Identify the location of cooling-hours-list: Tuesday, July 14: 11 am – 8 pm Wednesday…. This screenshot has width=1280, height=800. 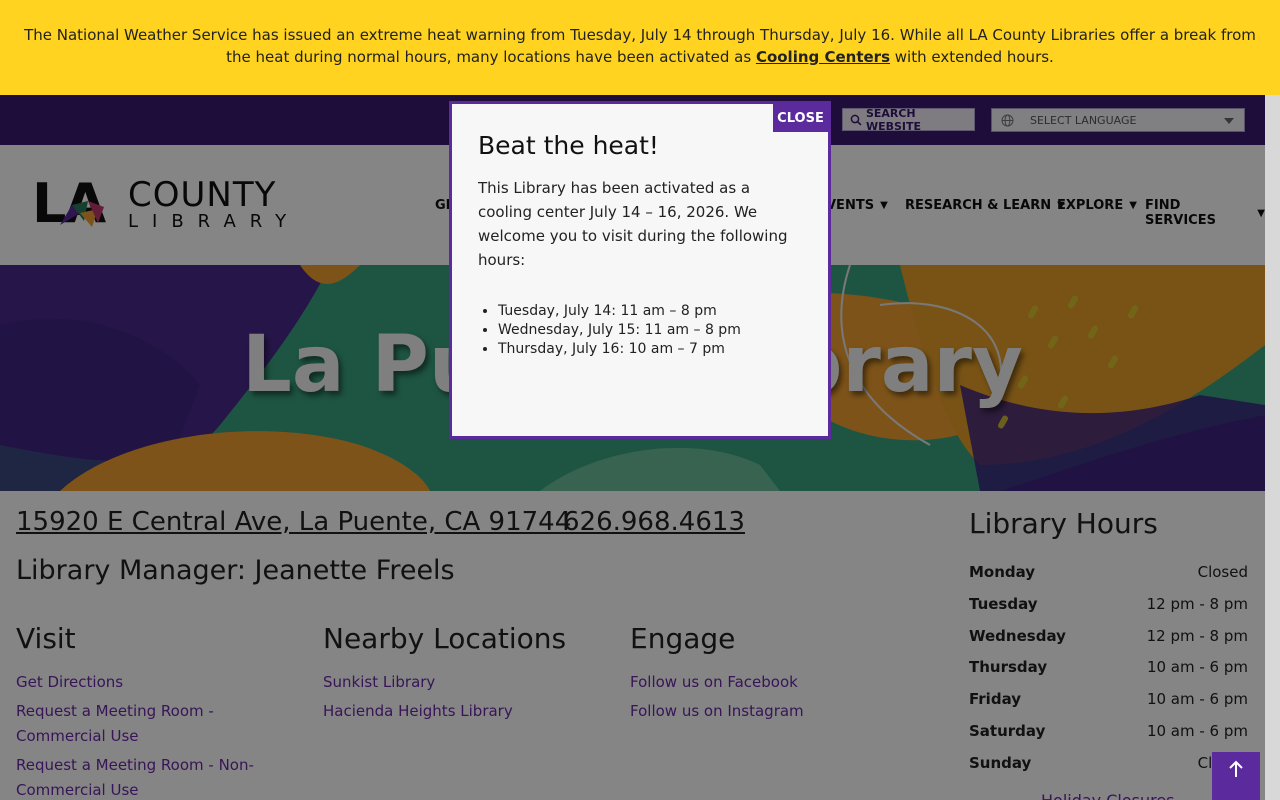
(640, 330).